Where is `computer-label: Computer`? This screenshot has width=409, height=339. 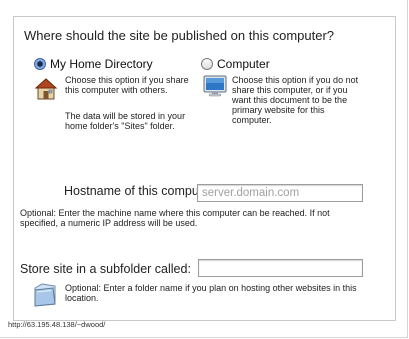 computer-label: Computer is located at coordinates (243, 64).